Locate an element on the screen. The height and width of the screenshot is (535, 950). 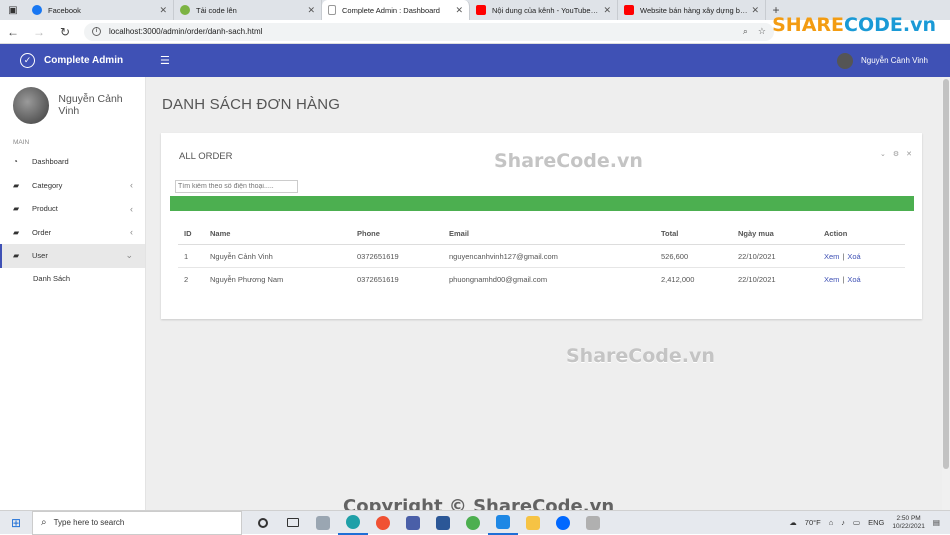
tab-facebook: Facebook ✕ is located at coordinates (100, 10).